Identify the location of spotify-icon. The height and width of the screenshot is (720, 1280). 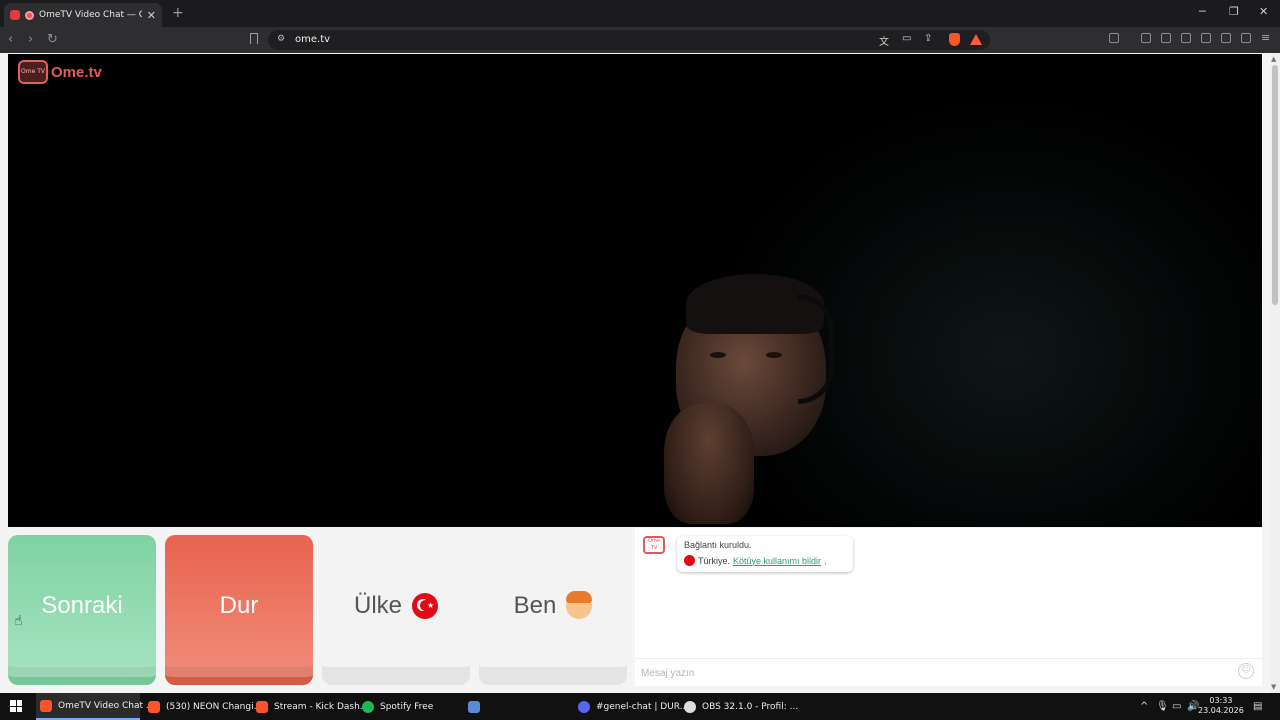
(368, 706).